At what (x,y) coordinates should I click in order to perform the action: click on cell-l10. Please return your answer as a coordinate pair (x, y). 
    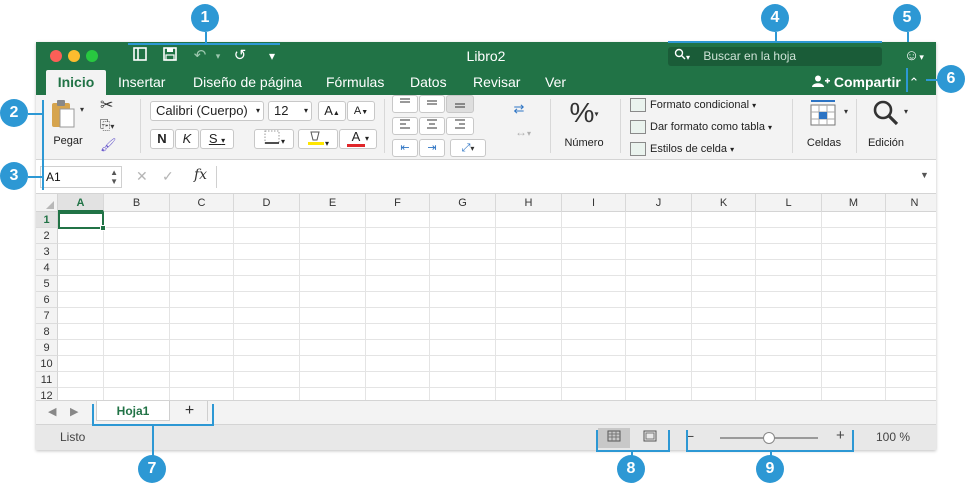
    Looking at the image, I should click on (789, 364).